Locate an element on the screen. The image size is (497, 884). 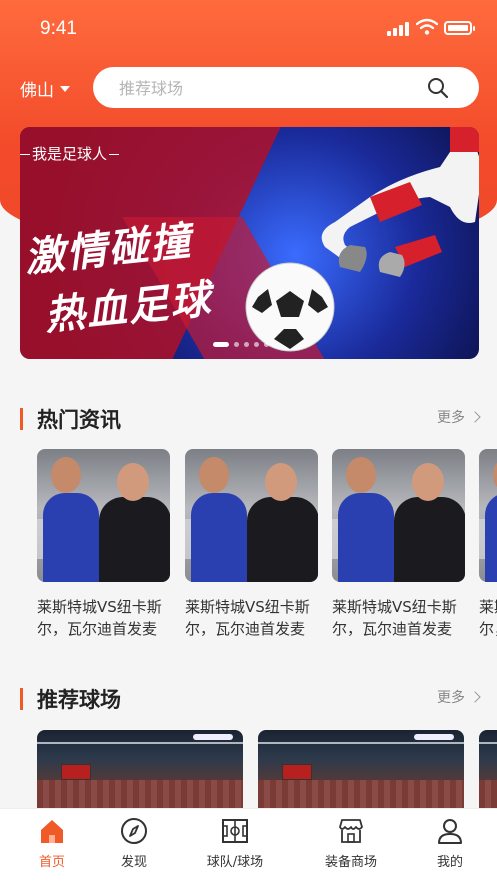
banner-pagination is located at coordinates (241, 344).